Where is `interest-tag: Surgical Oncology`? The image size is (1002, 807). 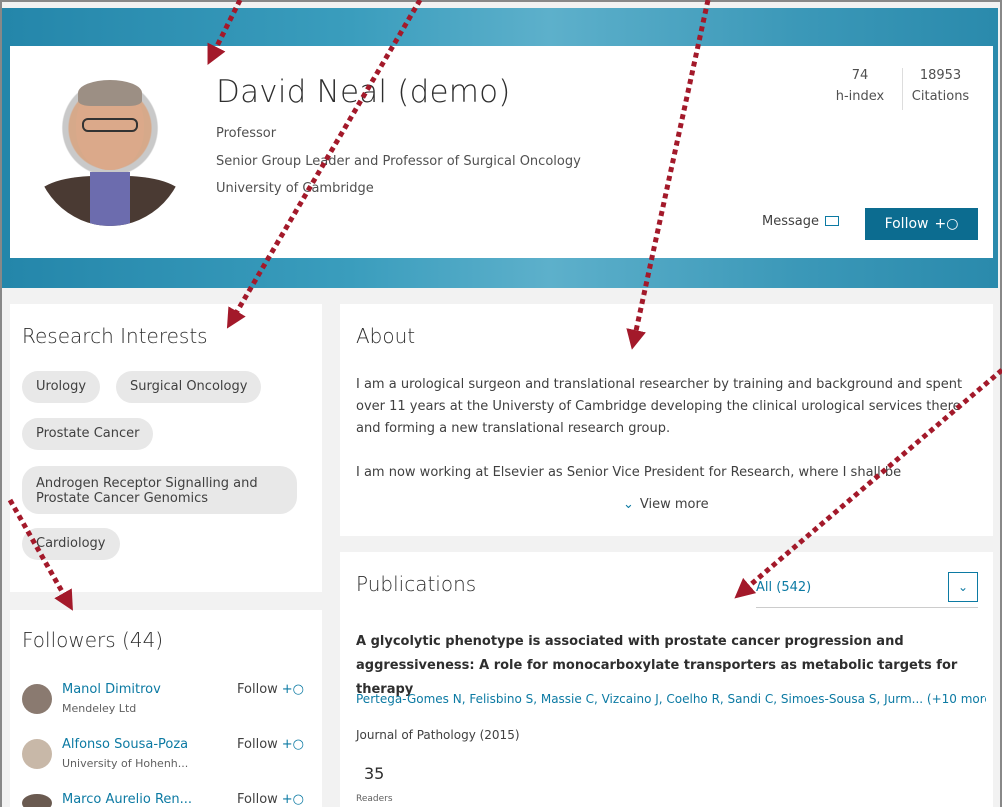
interest-tag: Surgical Oncology is located at coordinates (189, 387).